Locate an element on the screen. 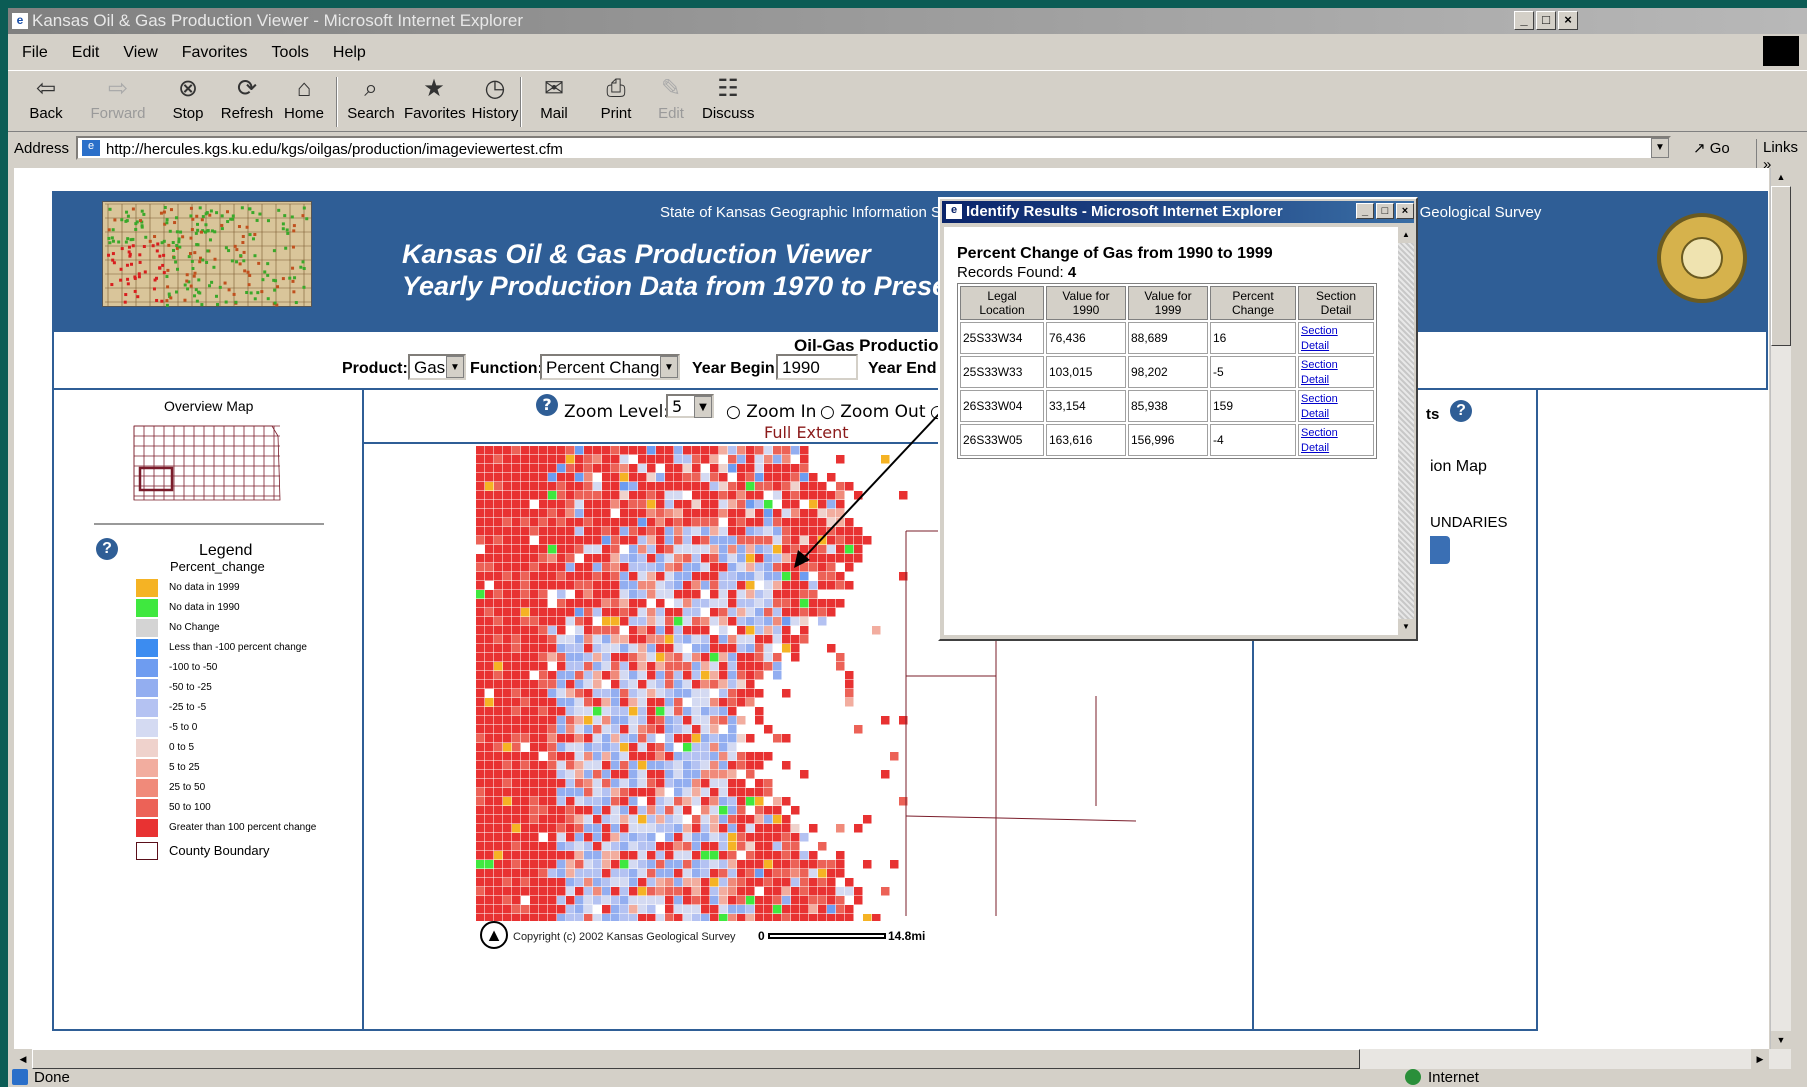 This screenshot has height=1087, width=1807. minimize-button: _ is located at coordinates (1524, 20).